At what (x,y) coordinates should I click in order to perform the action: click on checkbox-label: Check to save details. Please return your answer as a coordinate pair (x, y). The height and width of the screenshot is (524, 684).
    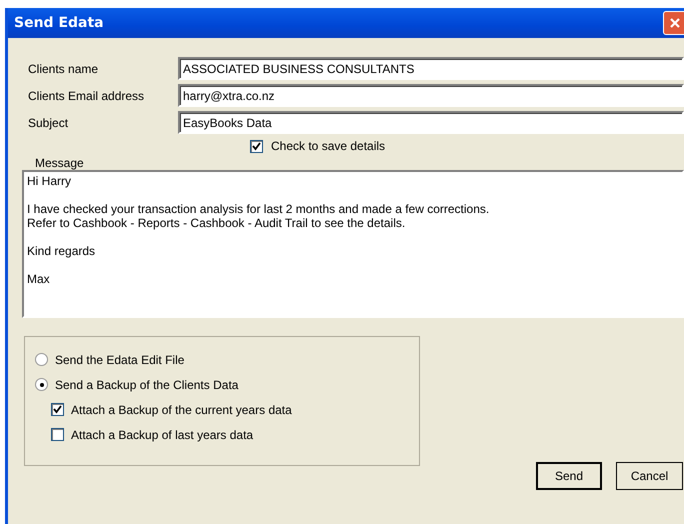
    Looking at the image, I should click on (328, 146).